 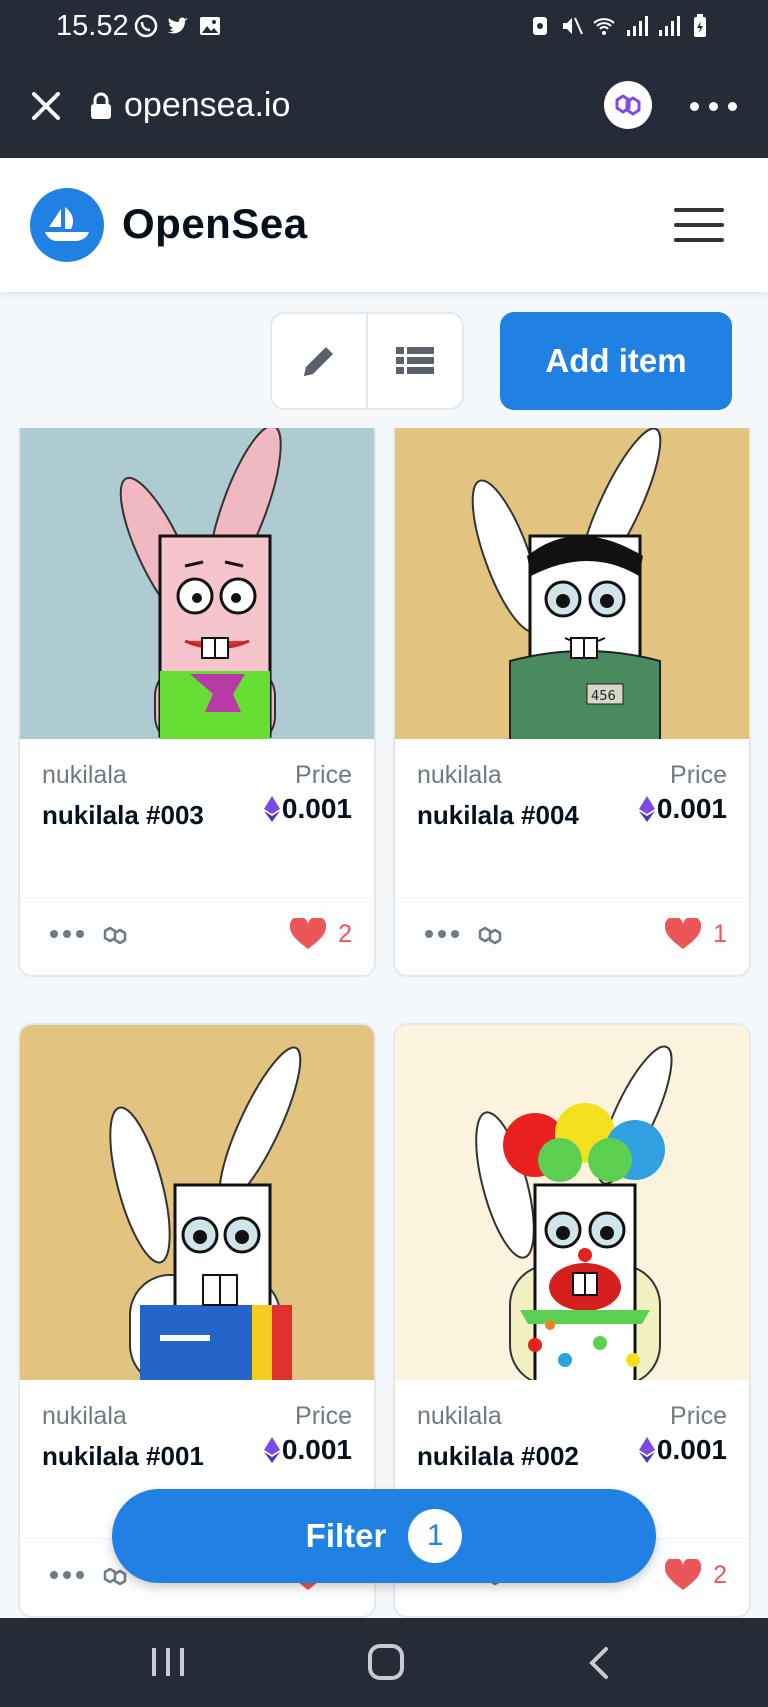 I want to click on item-name: nukilala #002, so click(x=512, y=1456).